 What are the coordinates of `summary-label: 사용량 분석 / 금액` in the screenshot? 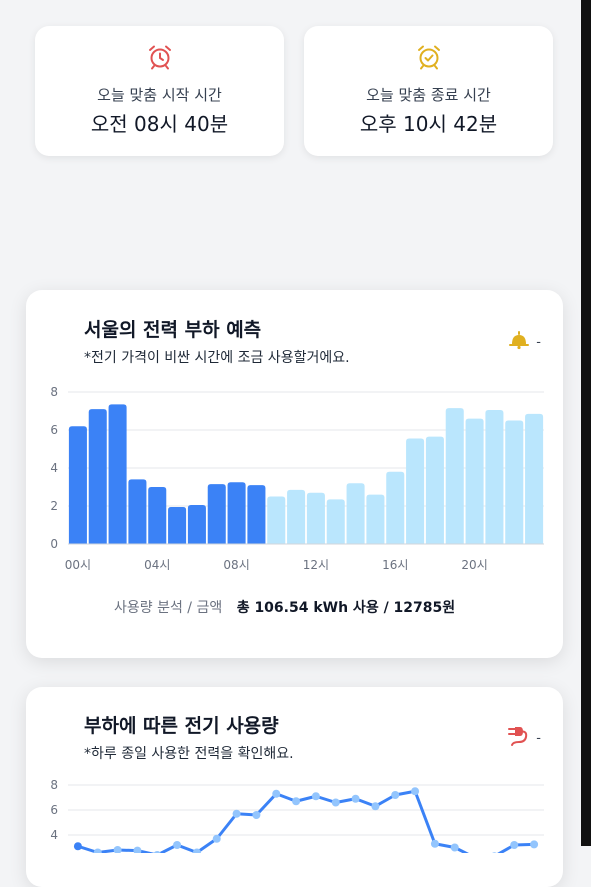 It's located at (168, 608).